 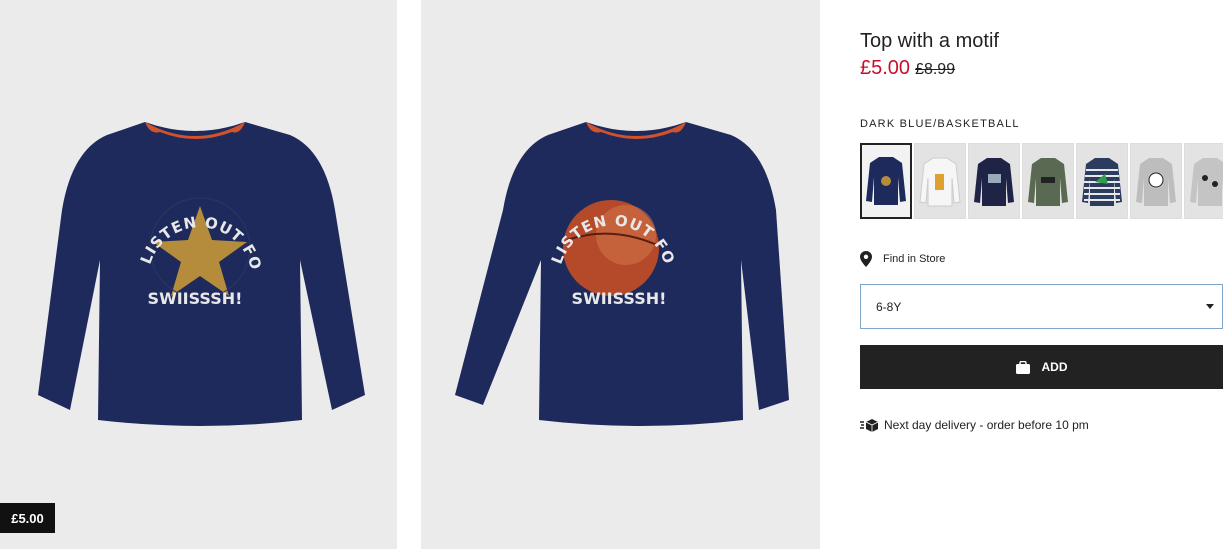 What do you see at coordinates (1048, 181) in the screenshot?
I see `swatch-khaki` at bounding box center [1048, 181].